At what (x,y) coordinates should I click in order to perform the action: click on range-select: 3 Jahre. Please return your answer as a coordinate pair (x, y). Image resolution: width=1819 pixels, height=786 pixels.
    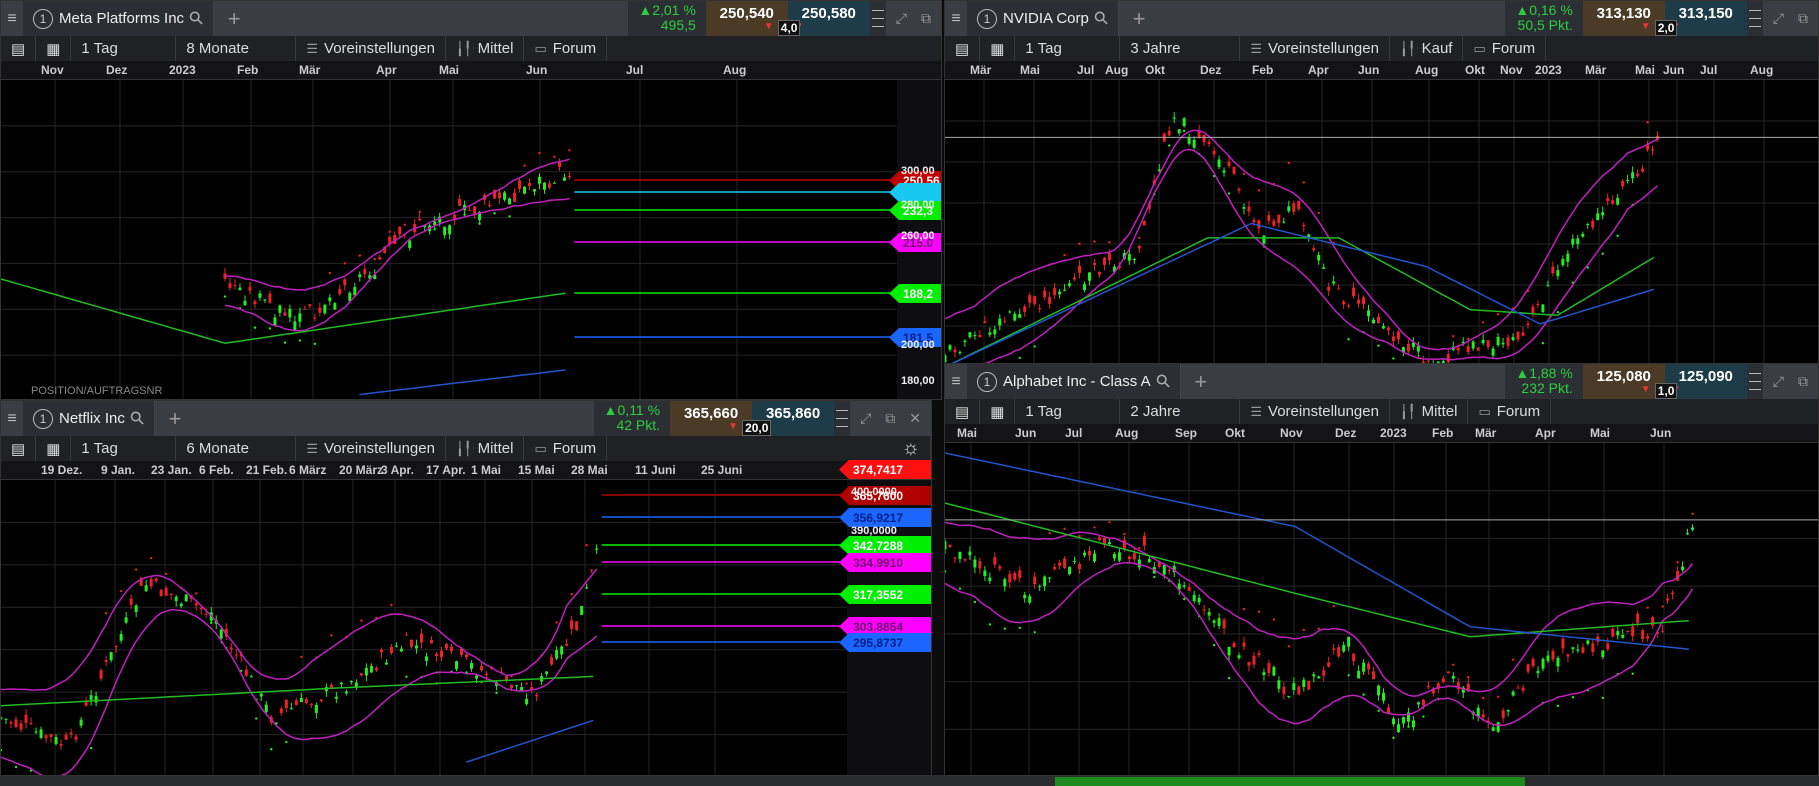
    Looking at the image, I should click on (1180, 48).